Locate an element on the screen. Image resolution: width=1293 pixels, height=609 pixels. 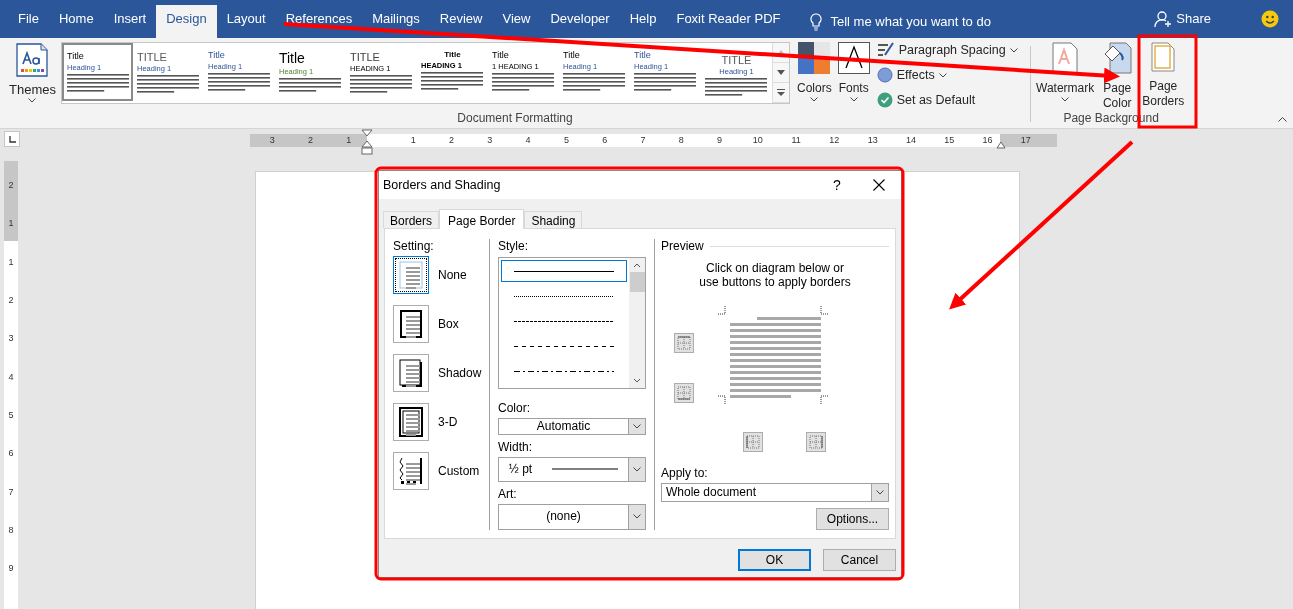
share-button: Share is located at coordinates (1182, 21).